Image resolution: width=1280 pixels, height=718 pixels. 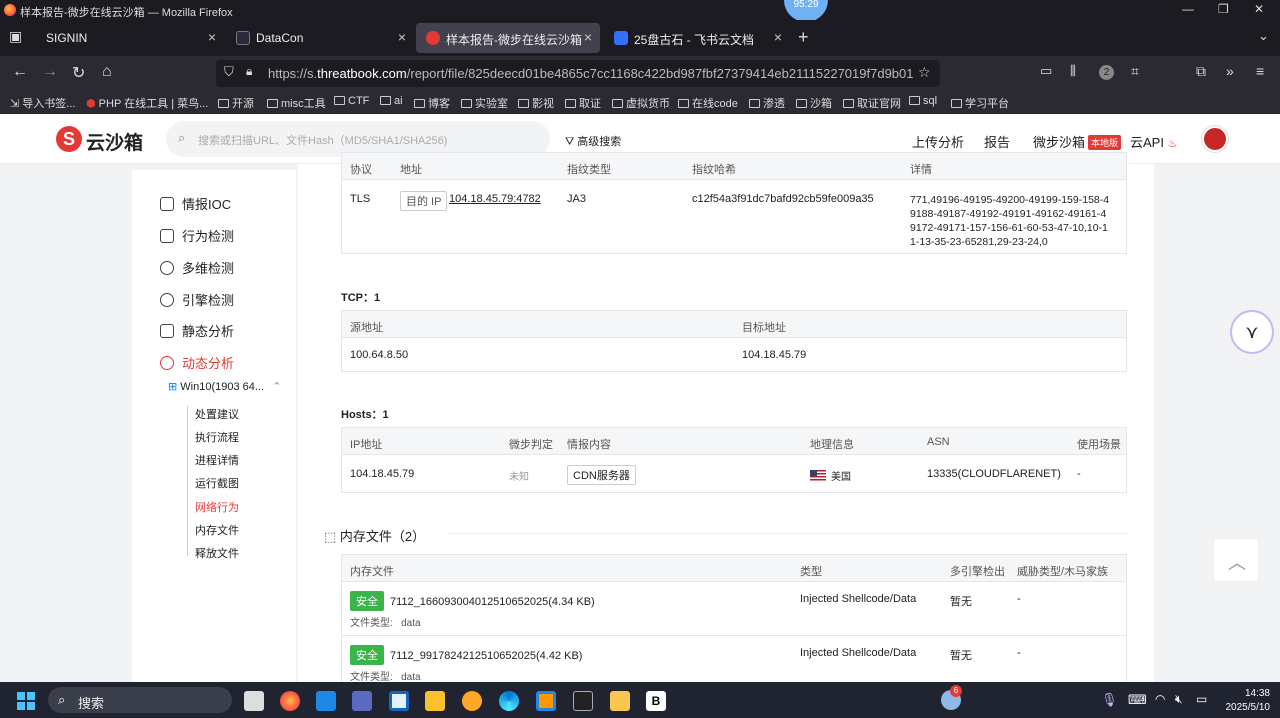 What do you see at coordinates (140, 700) in the screenshot?
I see `taskbar-search: ⌕ 搜索` at bounding box center [140, 700].